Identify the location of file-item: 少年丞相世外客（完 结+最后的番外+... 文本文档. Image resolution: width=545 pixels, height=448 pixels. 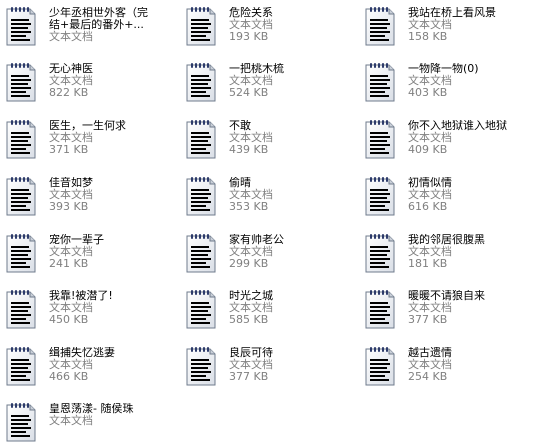
(89, 26).